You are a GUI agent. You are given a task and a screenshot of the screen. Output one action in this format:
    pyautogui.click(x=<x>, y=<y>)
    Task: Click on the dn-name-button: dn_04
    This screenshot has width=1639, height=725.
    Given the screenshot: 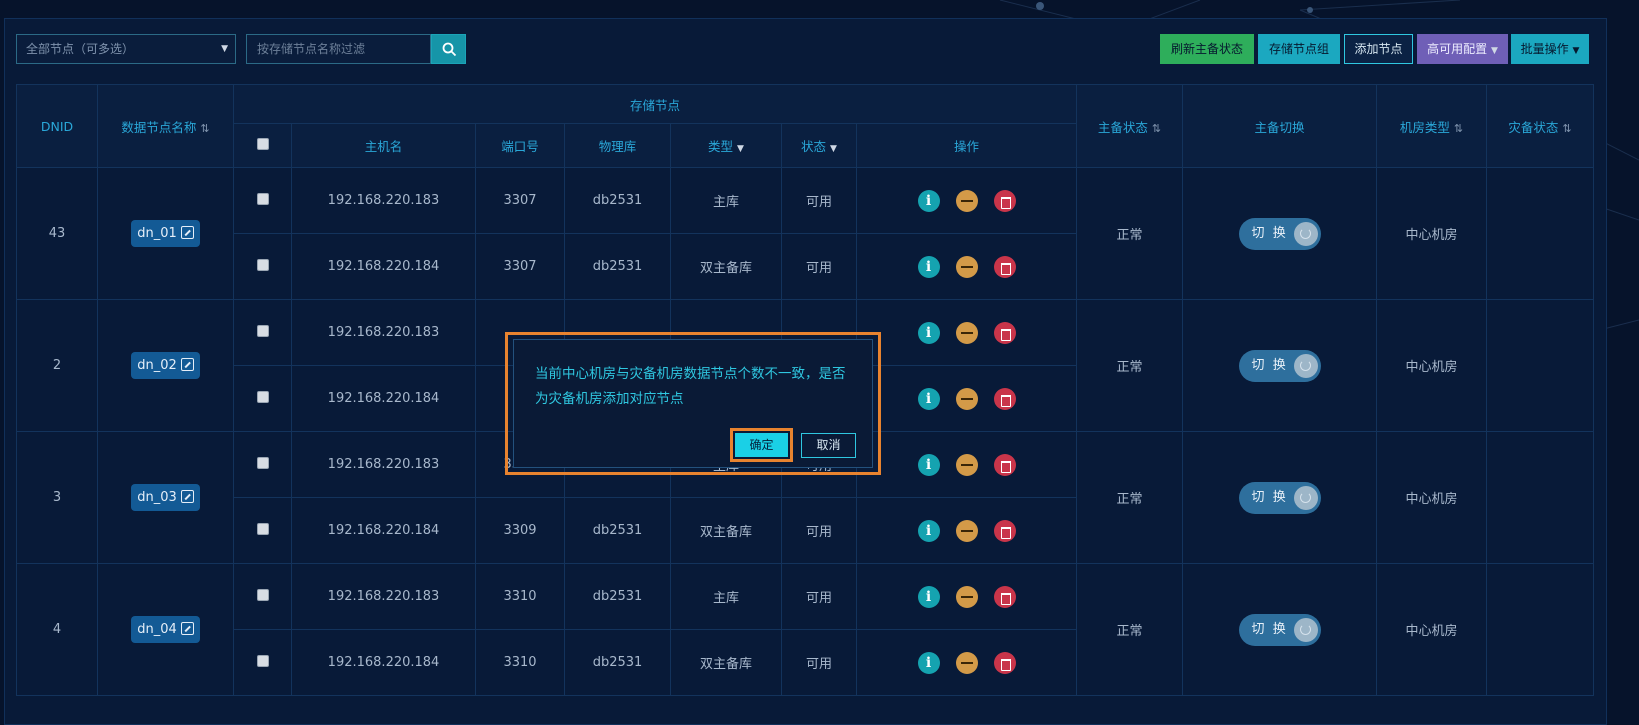 What is the action you would take?
    pyautogui.click(x=165, y=629)
    